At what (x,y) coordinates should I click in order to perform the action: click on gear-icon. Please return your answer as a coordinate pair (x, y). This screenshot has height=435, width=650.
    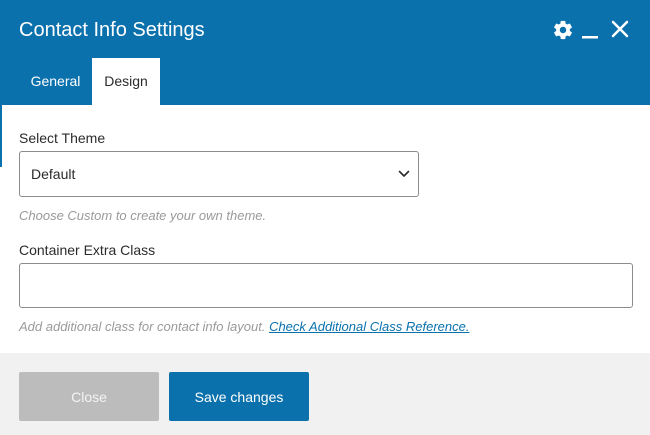
    Looking at the image, I should click on (563, 30).